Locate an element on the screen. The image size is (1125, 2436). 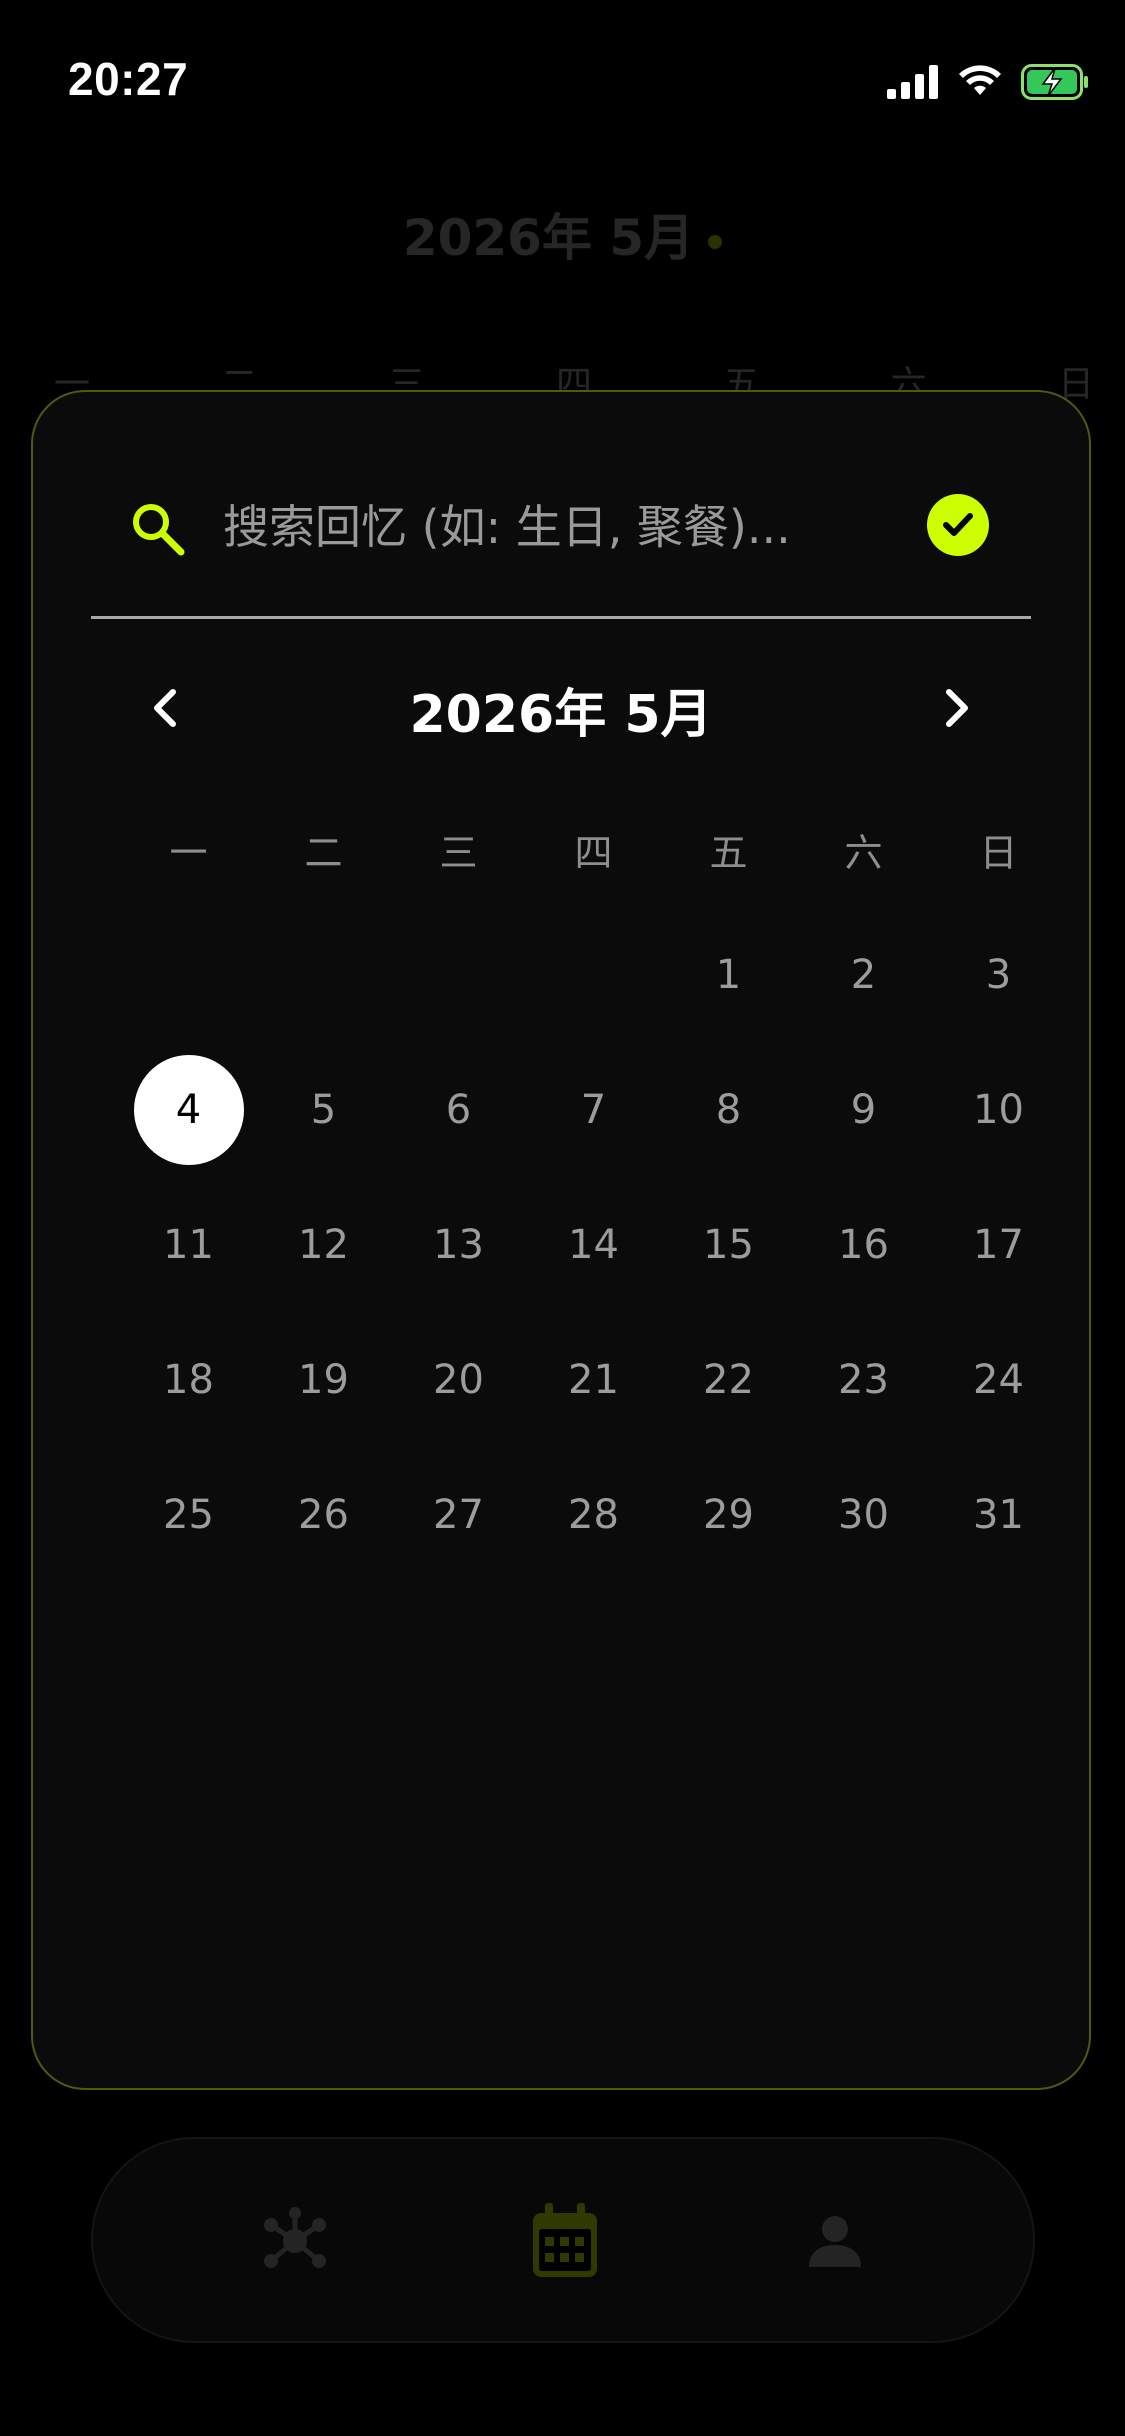
signal-icon is located at coordinates (912, 82).